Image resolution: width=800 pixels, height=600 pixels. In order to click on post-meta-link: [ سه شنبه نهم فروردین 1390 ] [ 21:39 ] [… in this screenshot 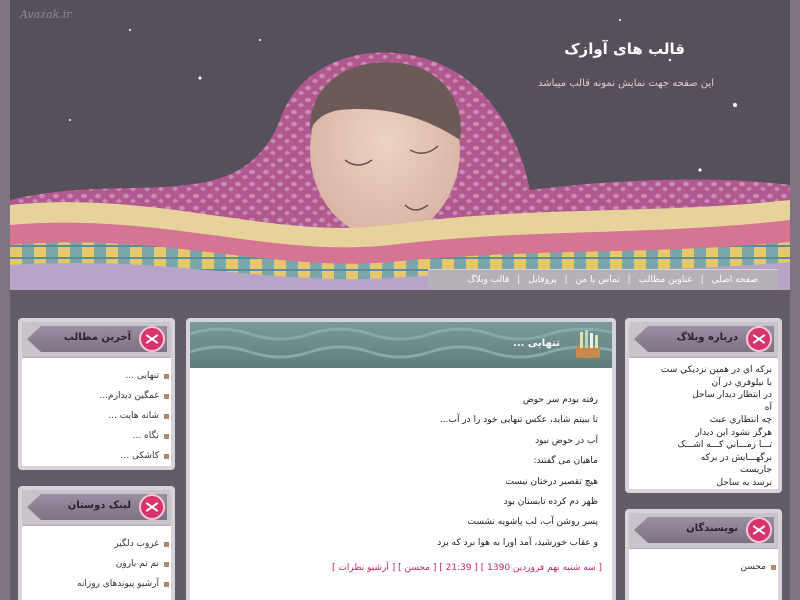, I will do `click(467, 568)`.